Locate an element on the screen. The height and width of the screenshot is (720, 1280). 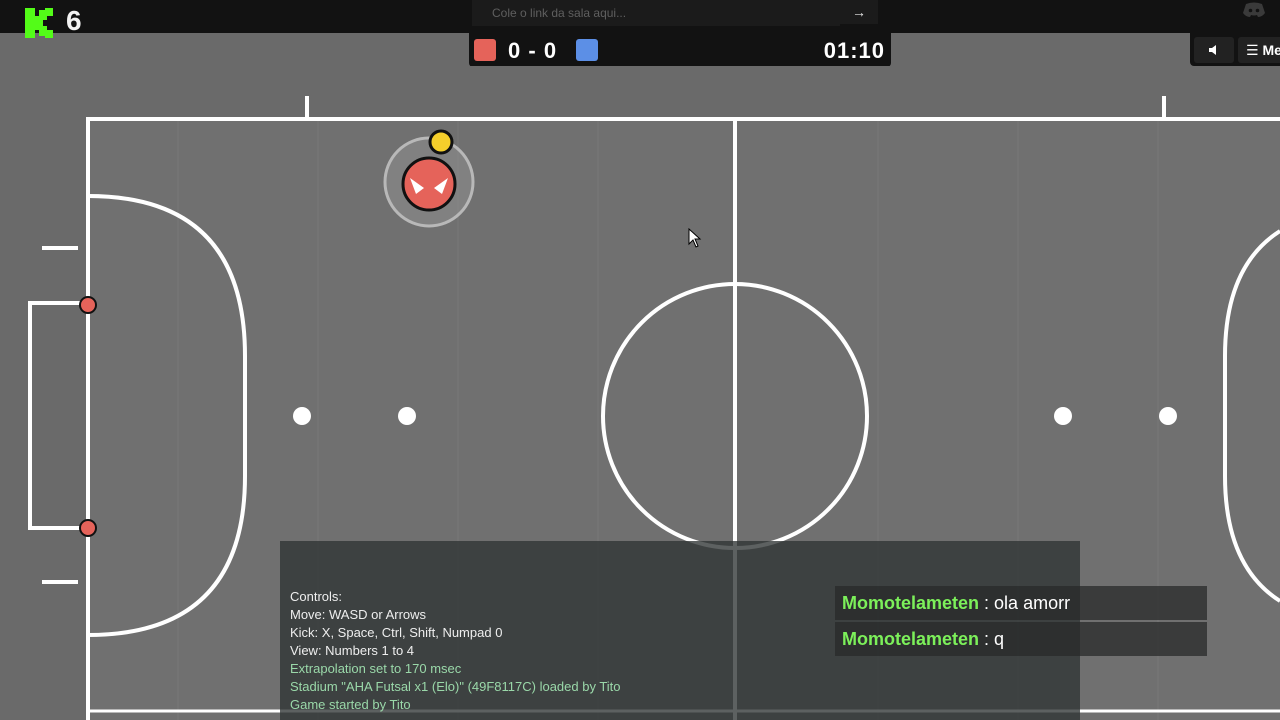
top-bar: 6 → is located at coordinates (640, 19).